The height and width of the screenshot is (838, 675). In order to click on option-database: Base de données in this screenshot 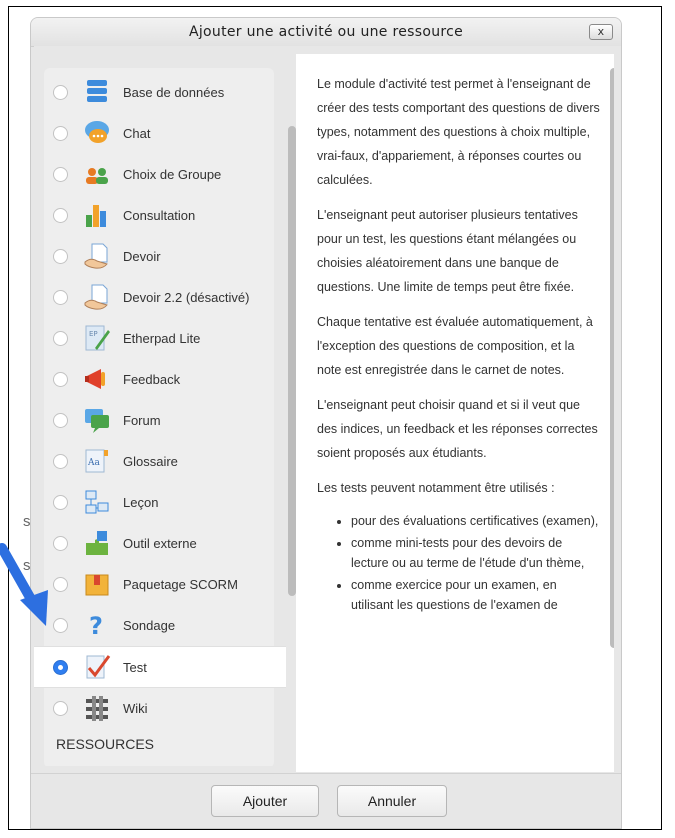, I will do `click(159, 92)`.